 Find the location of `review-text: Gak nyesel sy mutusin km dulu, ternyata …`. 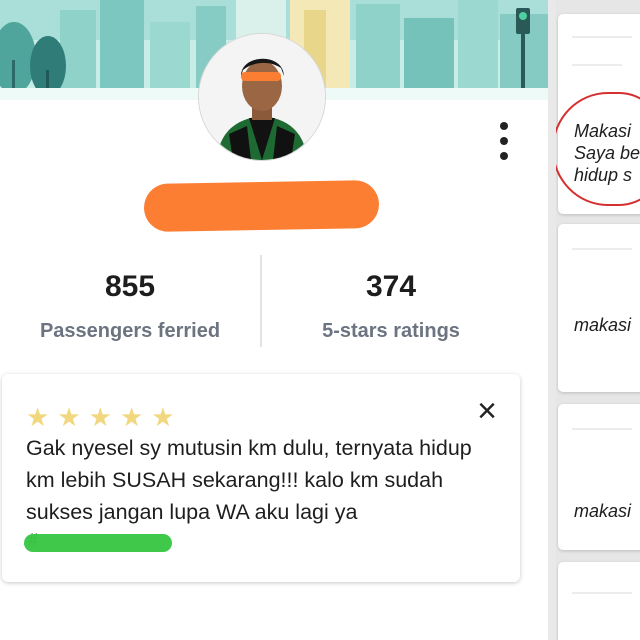

review-text: Gak nyesel sy mutusin km dulu, ternyata … is located at coordinates (249, 480).